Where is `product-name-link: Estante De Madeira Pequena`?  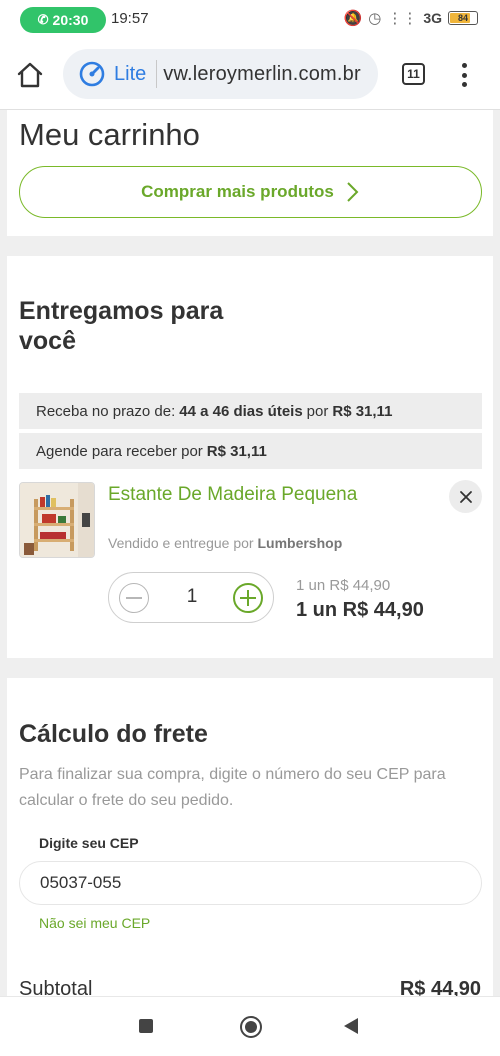
product-name-link: Estante De Madeira Pequena is located at coordinates (232, 495).